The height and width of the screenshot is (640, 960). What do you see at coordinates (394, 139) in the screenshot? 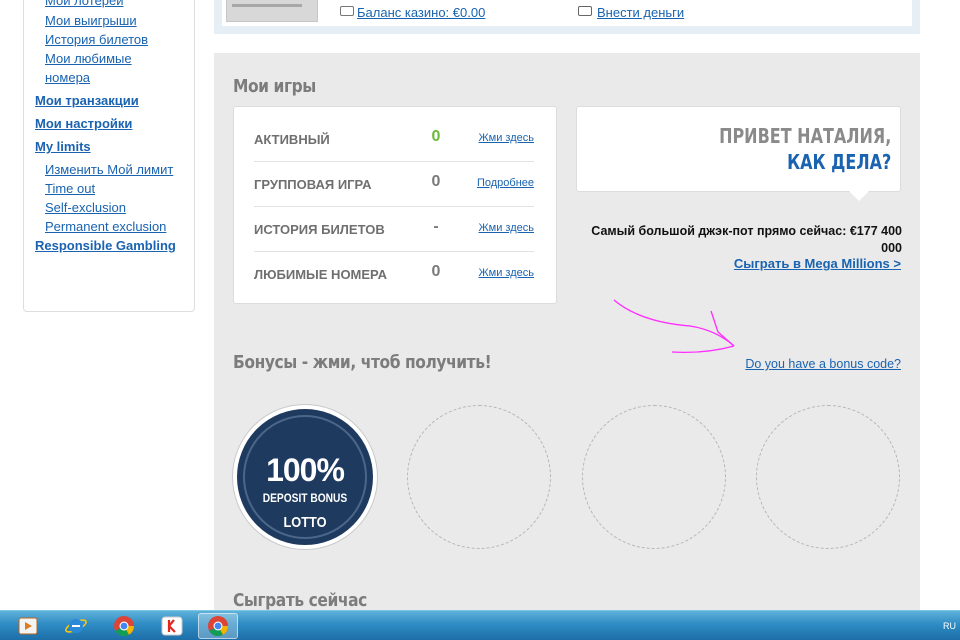
I see `game-row-active: АКТИВНЫЙ 0 Жми здесь` at bounding box center [394, 139].